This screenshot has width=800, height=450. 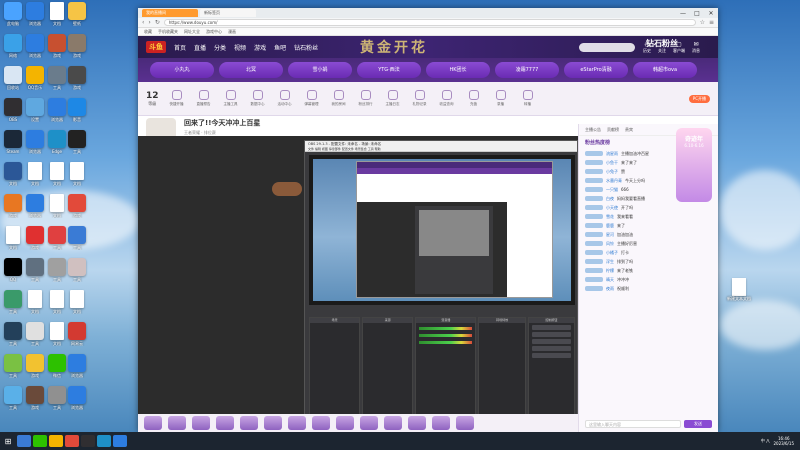 What do you see at coordinates (783, 441) in the screenshot?
I see `clock: 16:46 2023/6/15` at bounding box center [783, 441].